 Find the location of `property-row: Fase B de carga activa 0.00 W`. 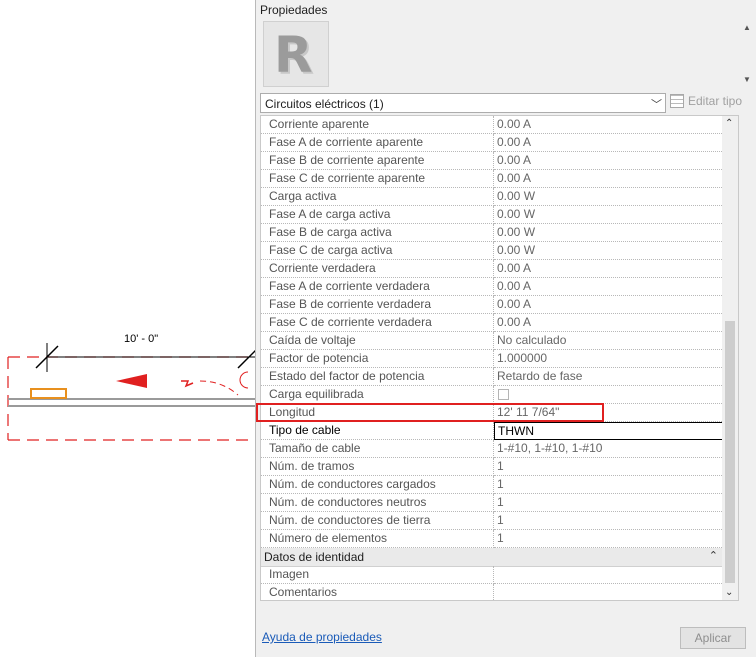

property-row: Fase B de carga activa 0.00 W is located at coordinates (499, 233).